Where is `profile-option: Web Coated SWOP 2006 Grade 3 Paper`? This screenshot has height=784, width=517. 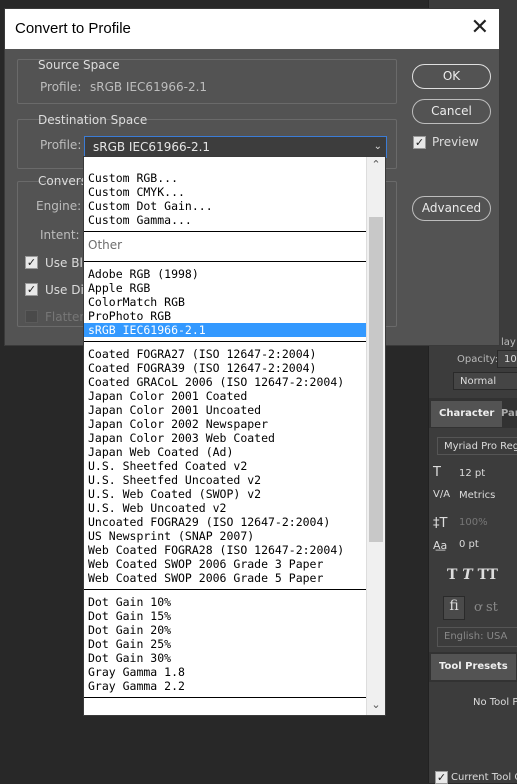
profile-option: Web Coated SWOP 2006 Grade 3 Paper is located at coordinates (225, 564).